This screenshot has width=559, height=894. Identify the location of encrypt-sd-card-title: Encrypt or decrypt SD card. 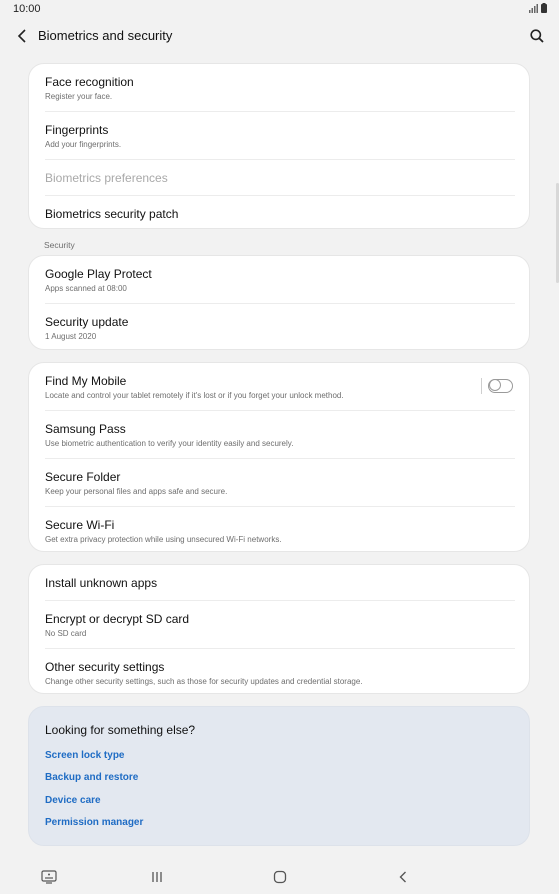
(117, 619).